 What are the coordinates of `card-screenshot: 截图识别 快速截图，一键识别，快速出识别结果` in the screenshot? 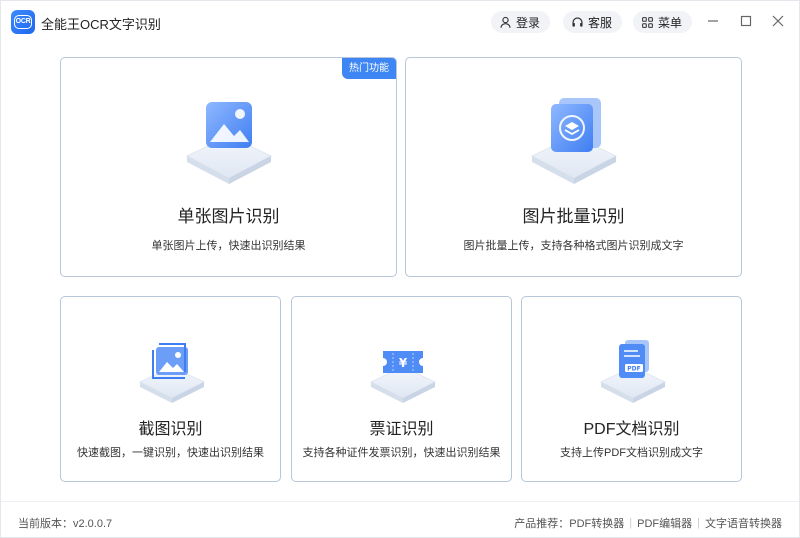 It's located at (170, 389).